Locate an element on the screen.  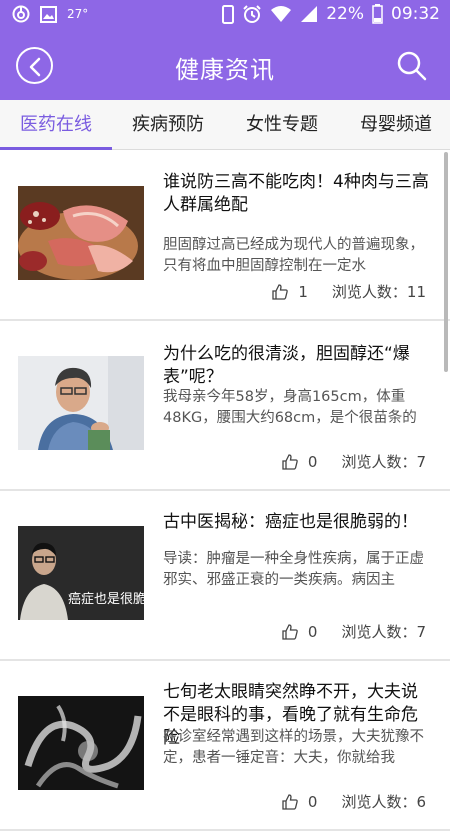
view-count: 11 is located at coordinates (416, 291).